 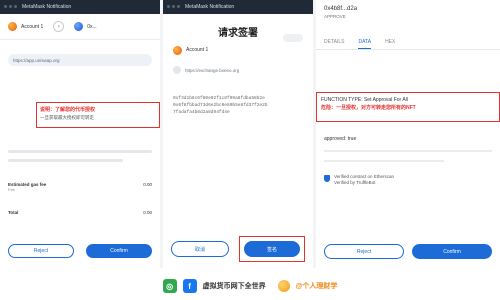 What do you see at coordinates (177, 70) in the screenshot?
I see `site-icon` at bounding box center [177, 70].